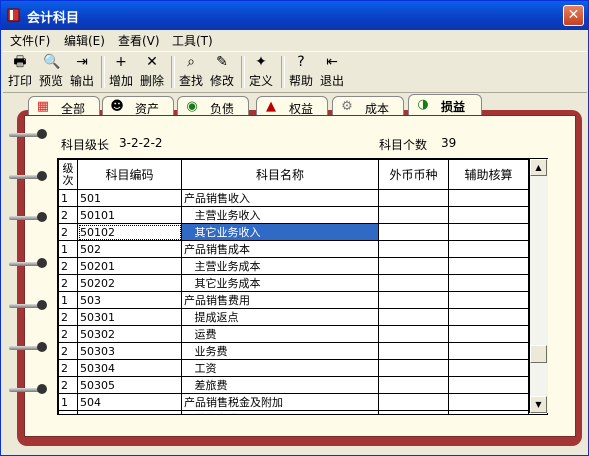  What do you see at coordinates (51, 72) in the screenshot?
I see `preview-button: 🔍 预览` at bounding box center [51, 72].